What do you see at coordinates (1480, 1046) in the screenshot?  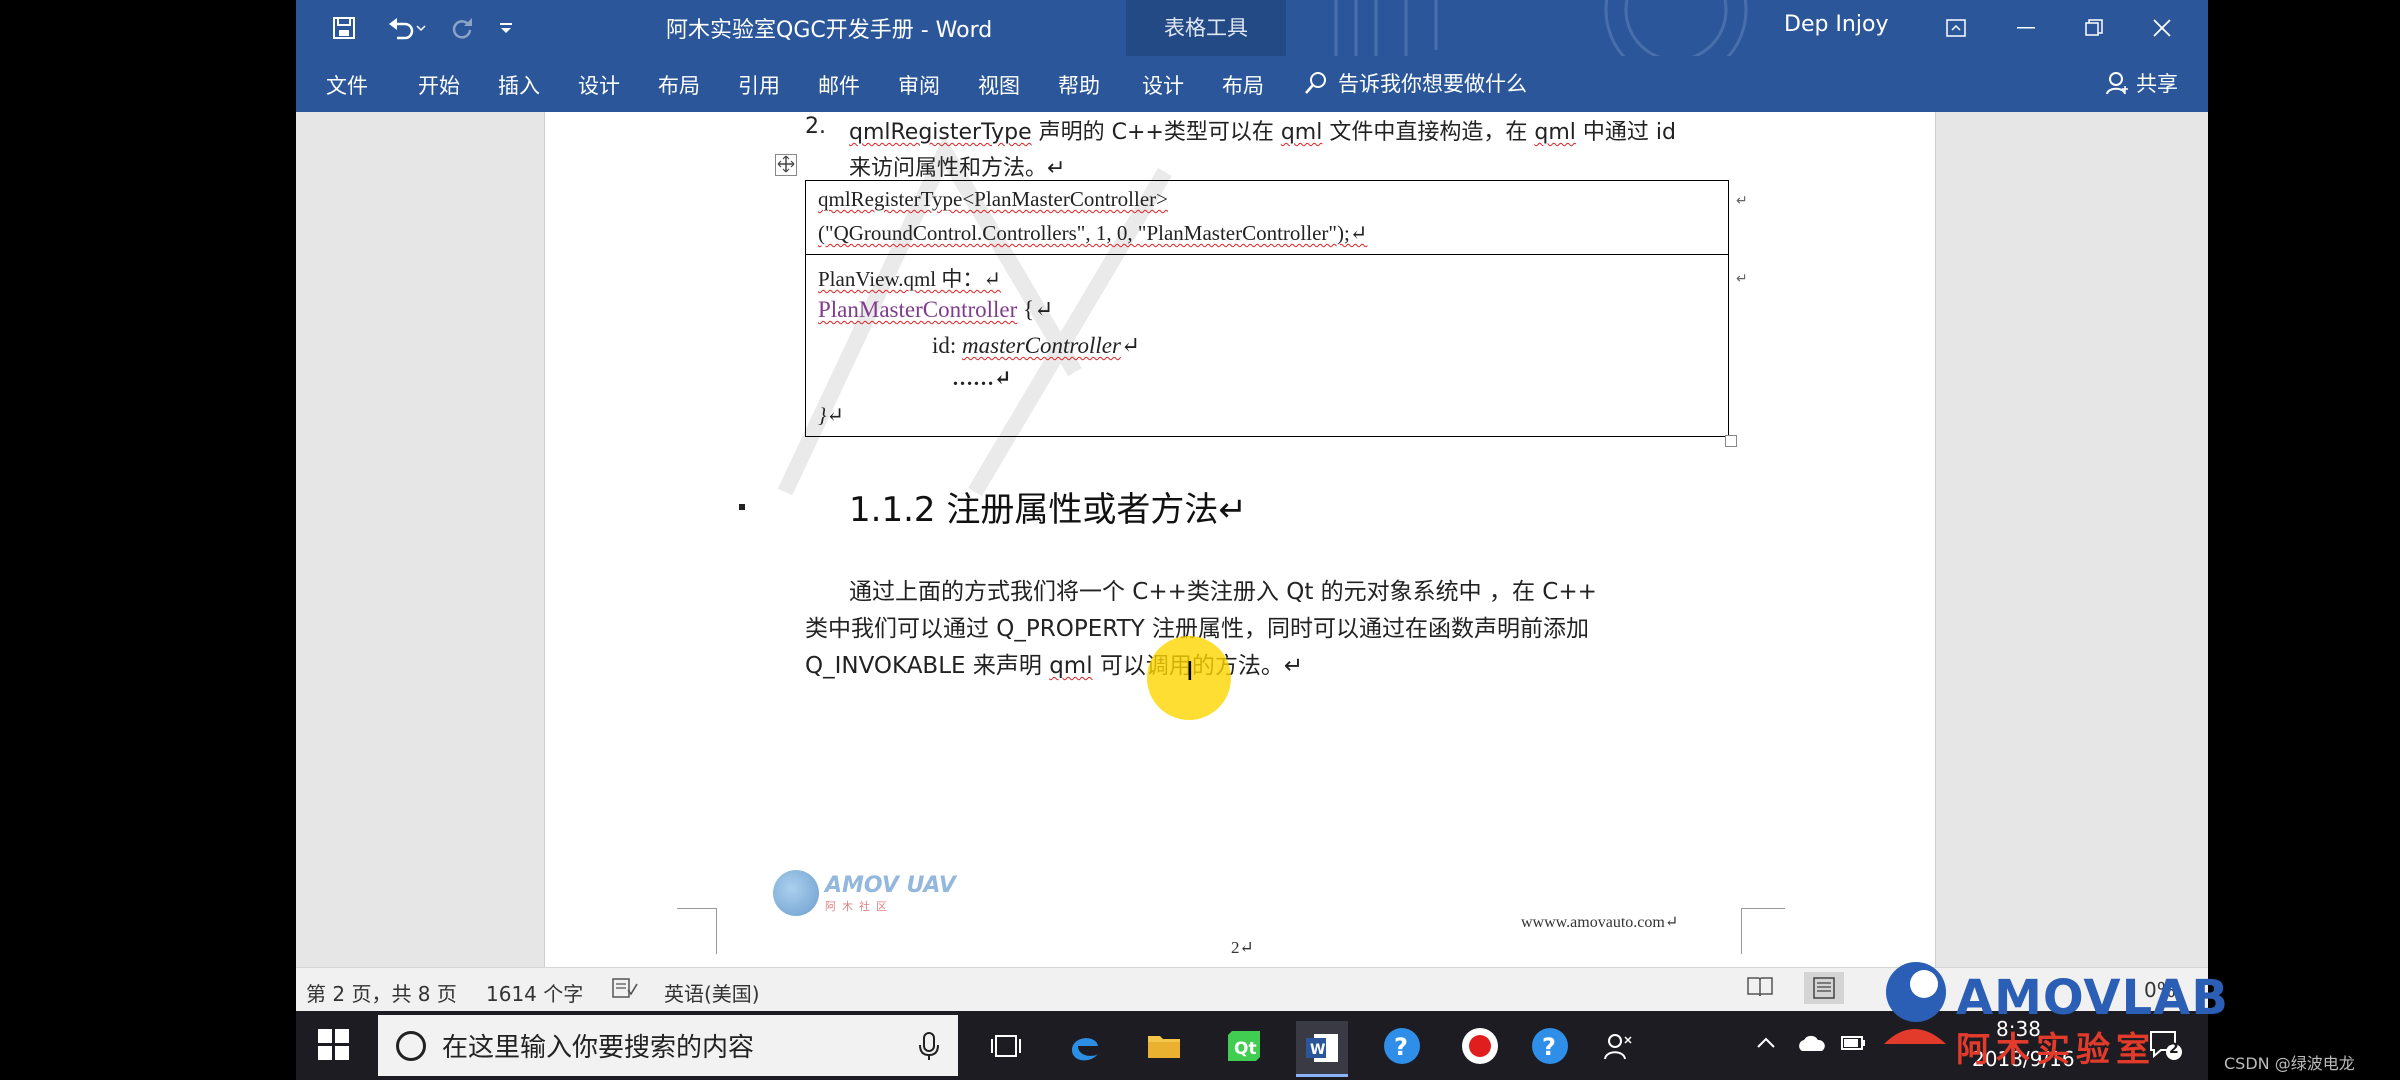 I see `record-icon` at bounding box center [1480, 1046].